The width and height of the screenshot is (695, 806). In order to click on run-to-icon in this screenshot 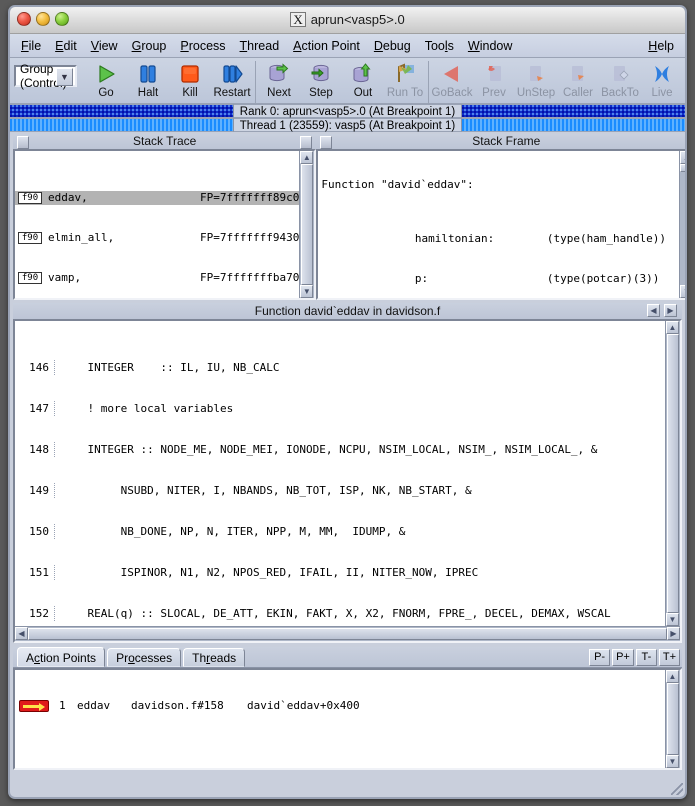, I will do `click(405, 74)`.